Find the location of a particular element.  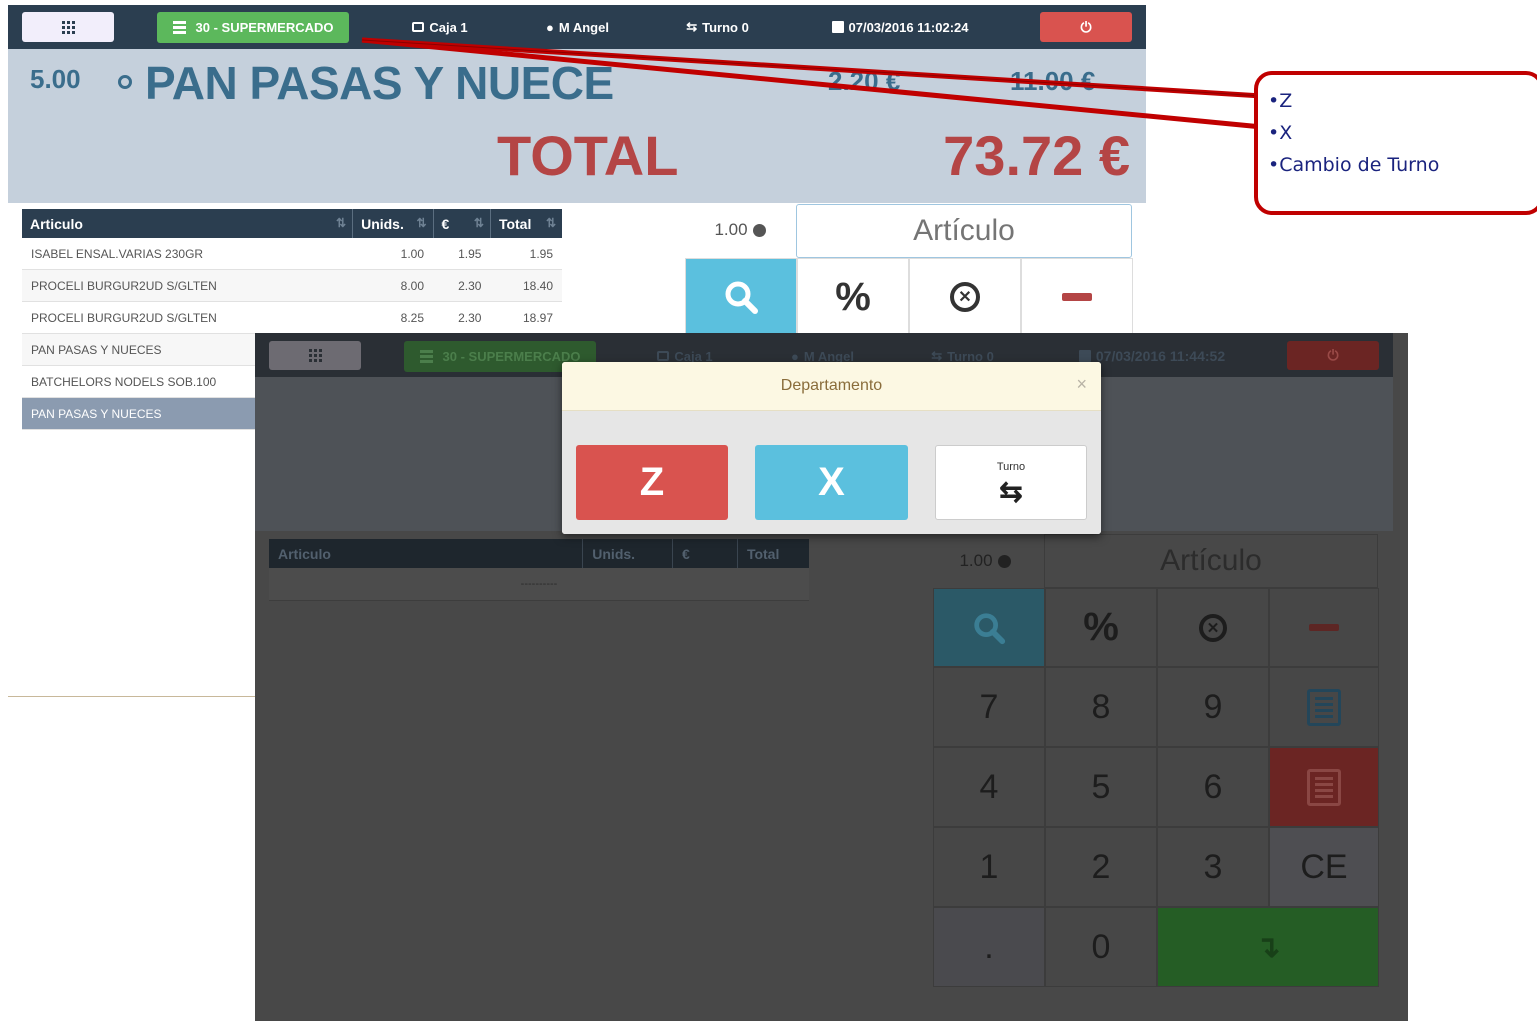

callout-item-x: •X is located at coordinates (1280, 133).